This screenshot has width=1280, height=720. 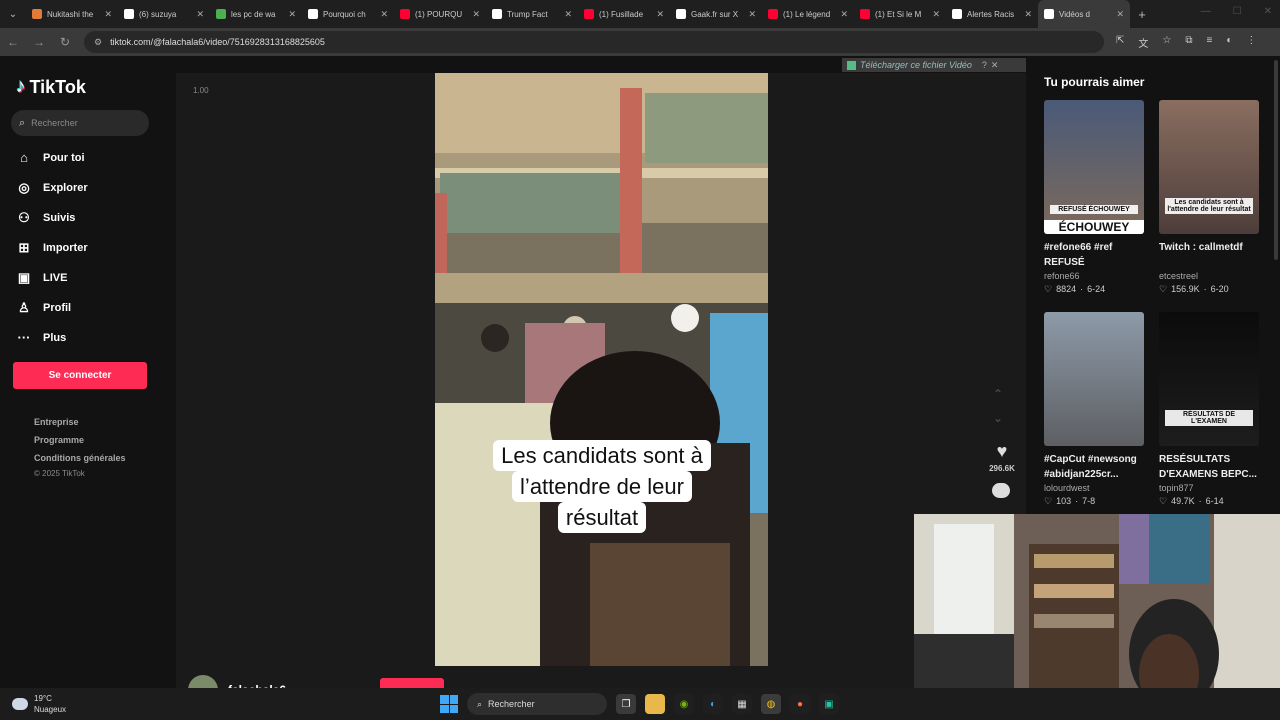 I want to click on thumbnail-overlay-title: ÉCHOUWEY, so click(x=1094, y=227).